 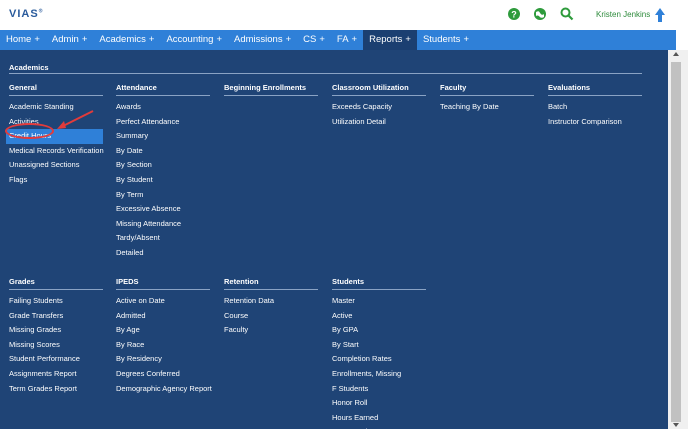 What do you see at coordinates (379, 359) in the screenshot?
I see `menu-link: Completion Rates` at bounding box center [379, 359].